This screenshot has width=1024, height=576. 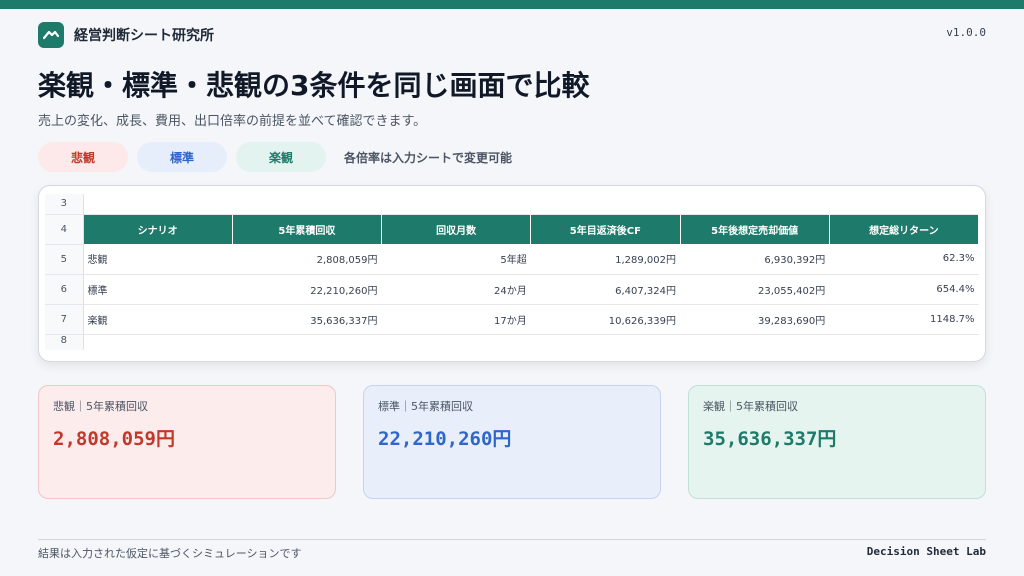 What do you see at coordinates (445, 439) in the screenshot?
I see `card-value: 22,210,260円` at bounding box center [445, 439].